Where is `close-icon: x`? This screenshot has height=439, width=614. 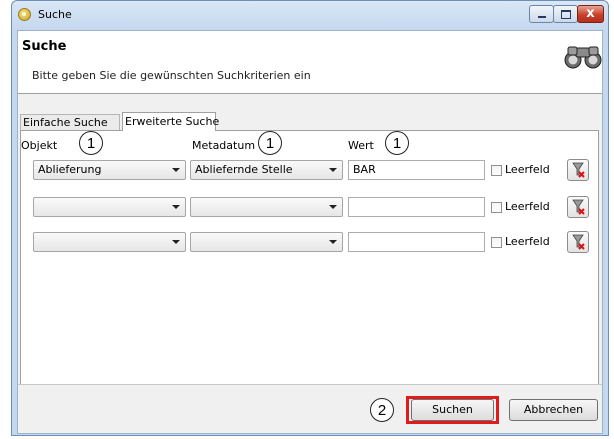
close-icon: x is located at coordinates (590, 13).